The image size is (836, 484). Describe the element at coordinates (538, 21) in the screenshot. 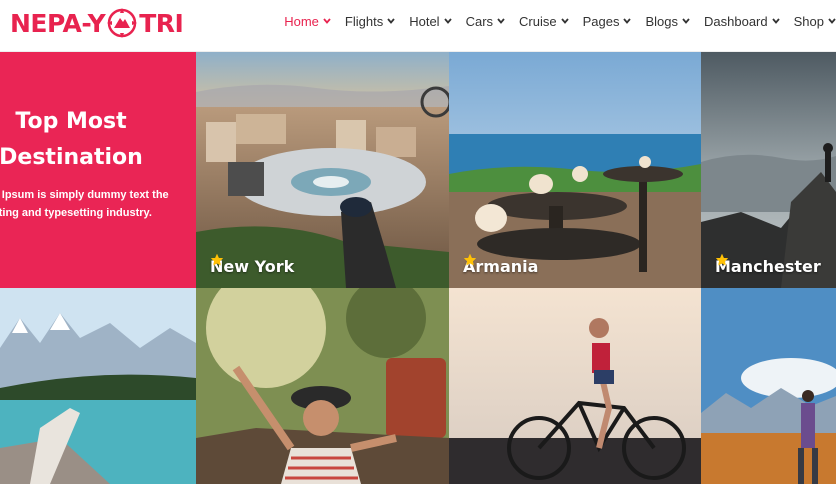

I see `nav-item-label: Cruise` at that location.